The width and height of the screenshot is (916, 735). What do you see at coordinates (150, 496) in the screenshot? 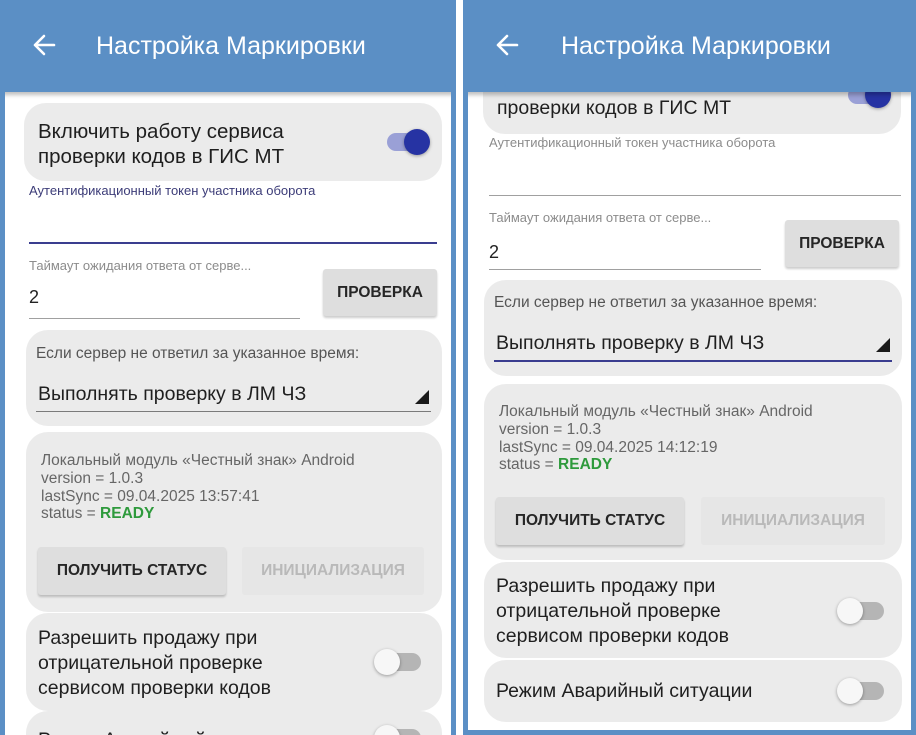
I see `local-module-lastsync: lastSync = 09.04.2025 13:57:41` at bounding box center [150, 496].